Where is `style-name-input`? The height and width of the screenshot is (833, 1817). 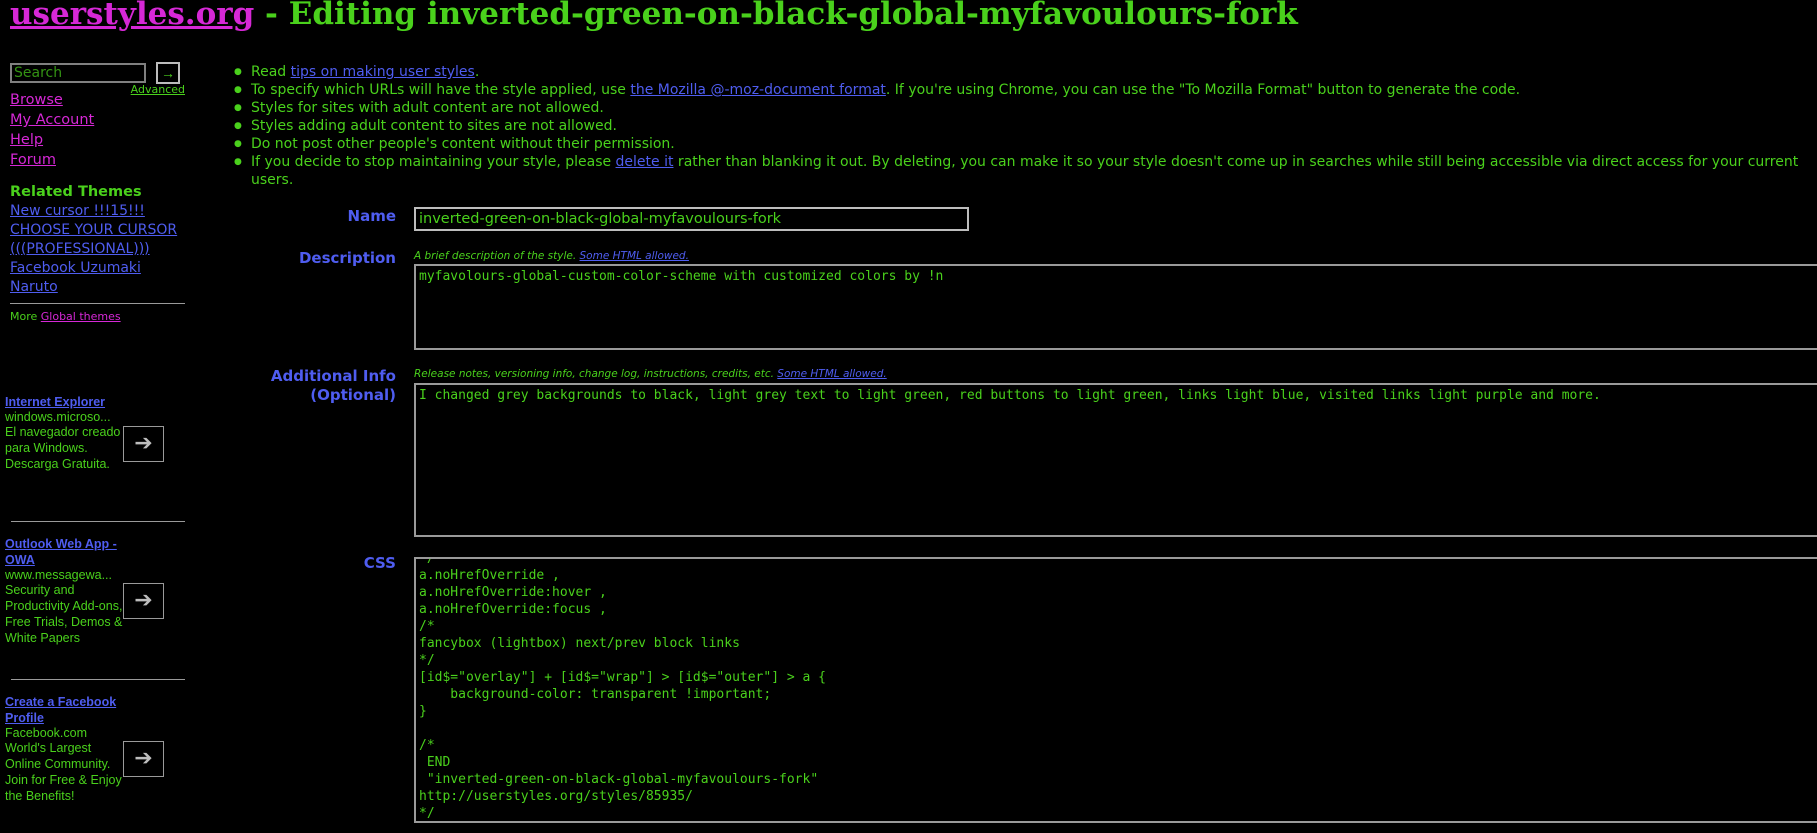 style-name-input is located at coordinates (691, 219).